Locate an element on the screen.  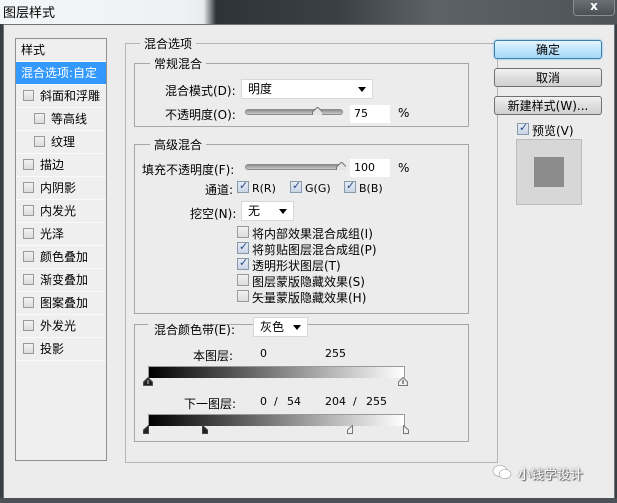
opacity-slider-thumb is located at coordinates (317, 111).